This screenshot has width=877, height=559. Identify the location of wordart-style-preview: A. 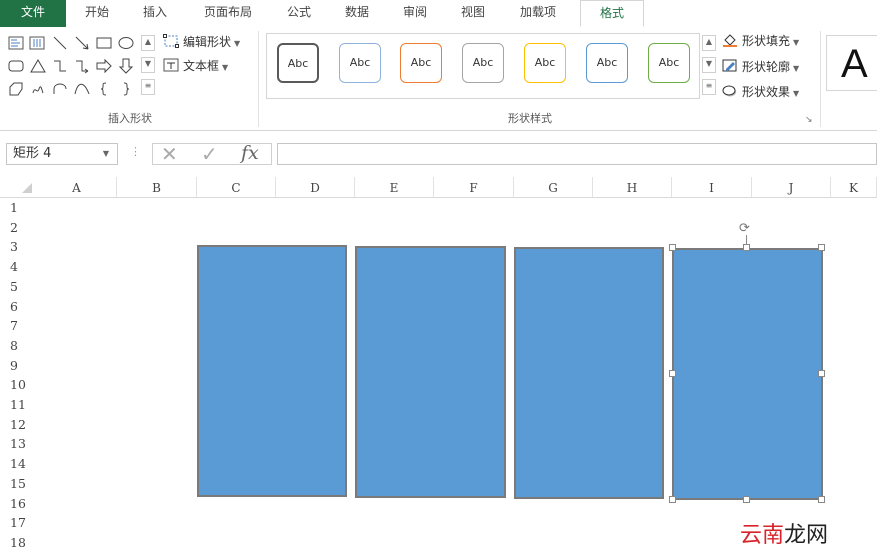
(851, 63).